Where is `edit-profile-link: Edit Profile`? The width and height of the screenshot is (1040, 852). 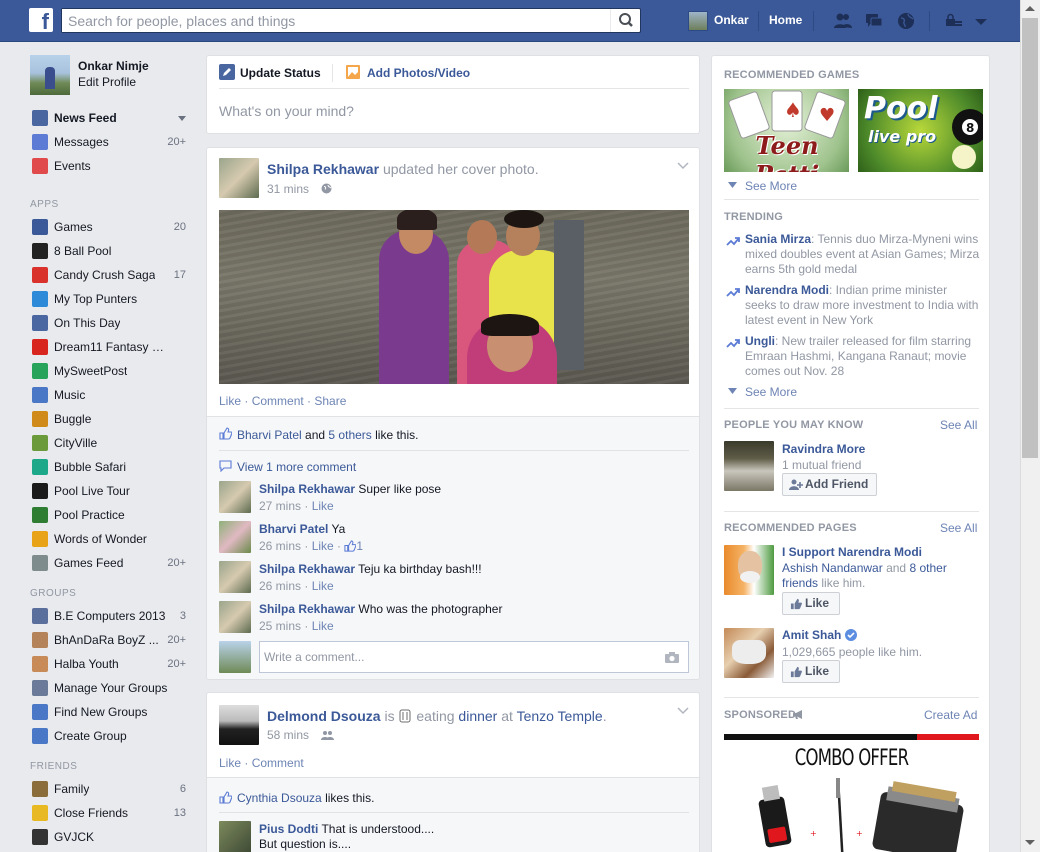 edit-profile-link: Edit Profile is located at coordinates (107, 82).